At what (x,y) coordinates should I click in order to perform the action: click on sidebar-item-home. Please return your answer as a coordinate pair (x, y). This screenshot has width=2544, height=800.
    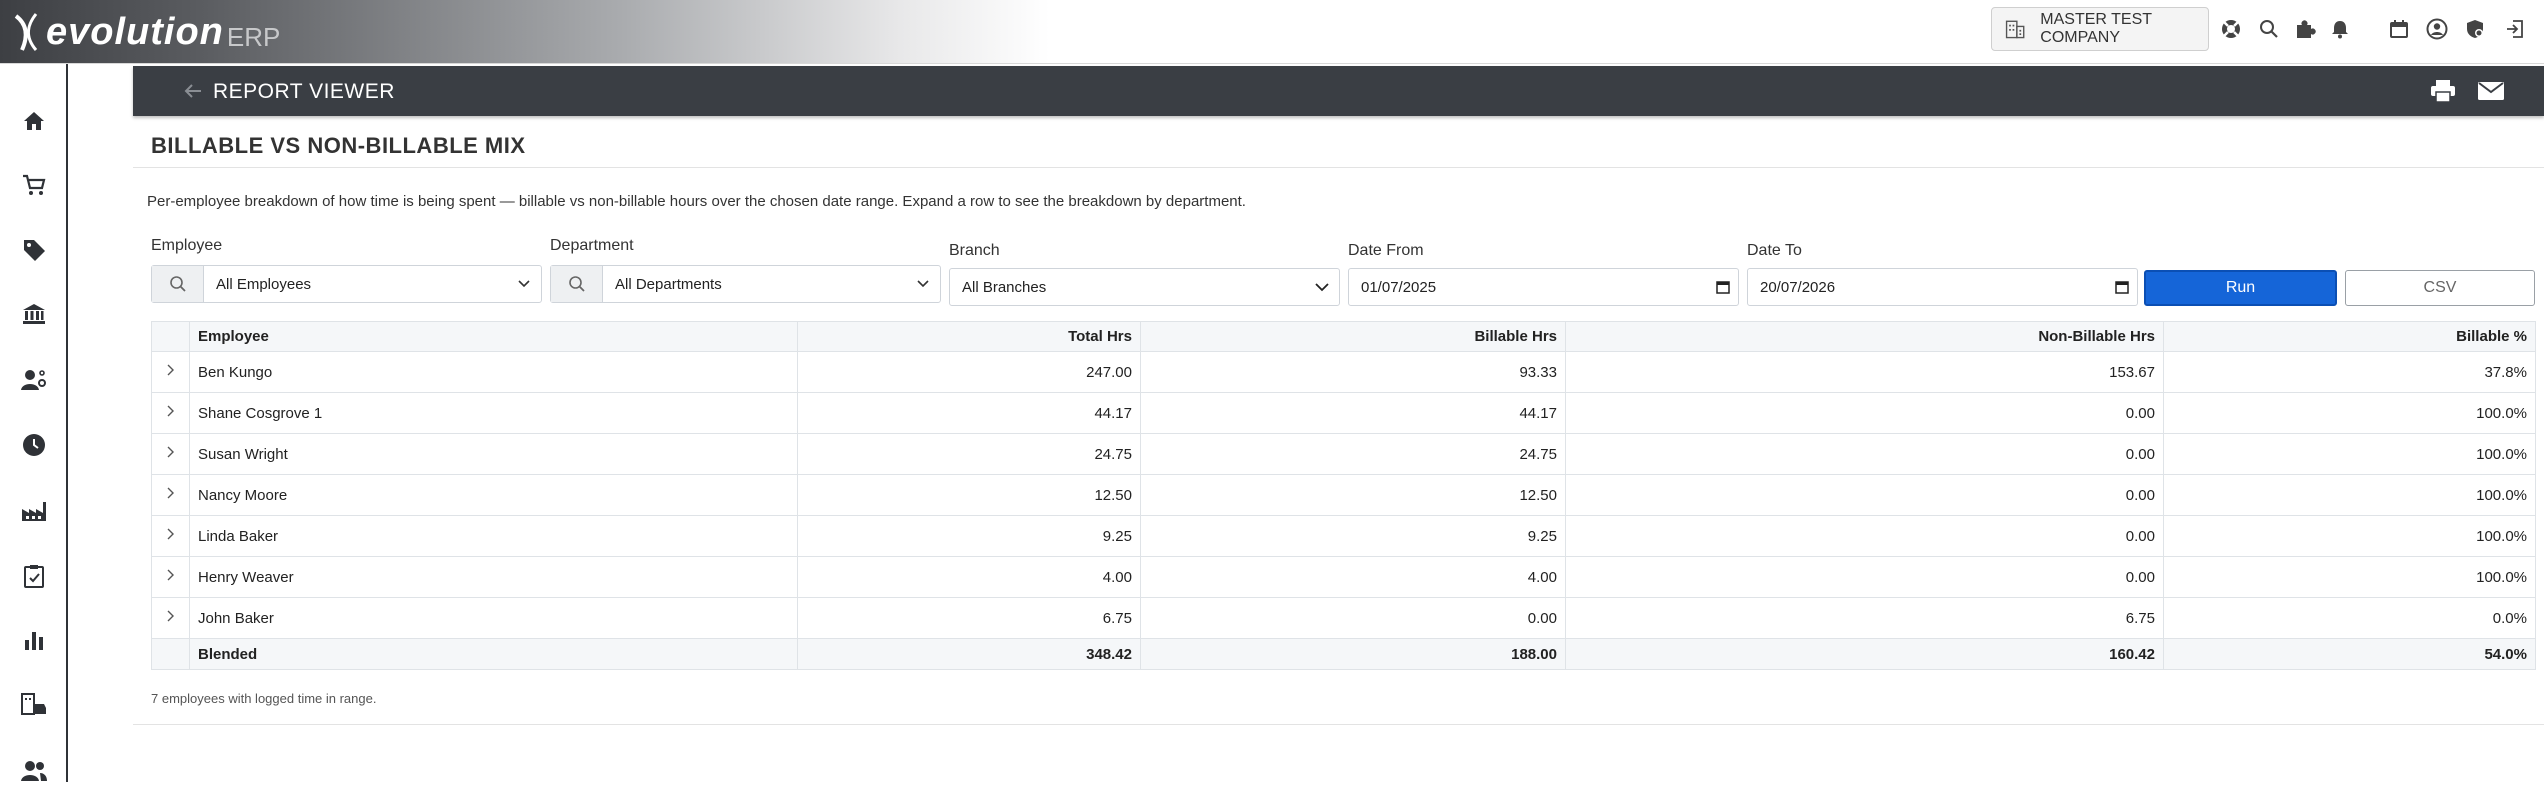
    Looking at the image, I should click on (34, 121).